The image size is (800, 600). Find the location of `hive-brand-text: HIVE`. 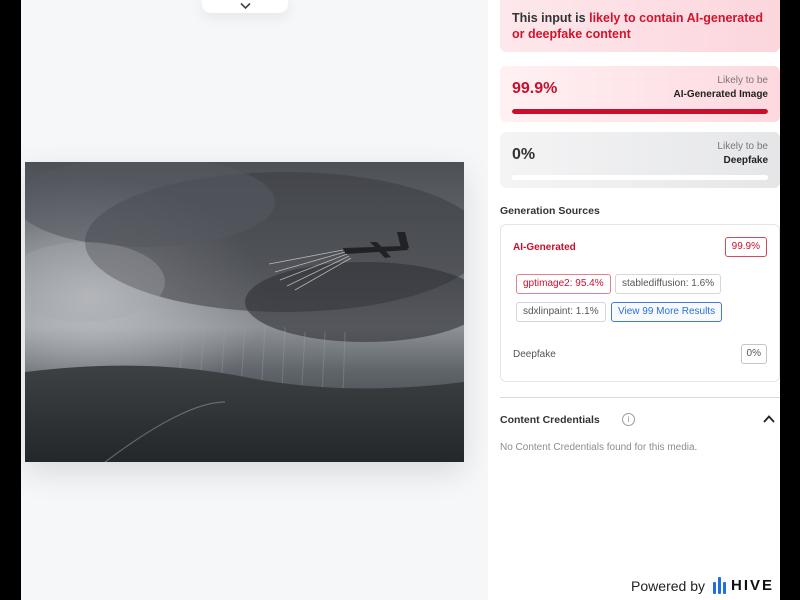

hive-brand-text: HIVE is located at coordinates (752, 585).